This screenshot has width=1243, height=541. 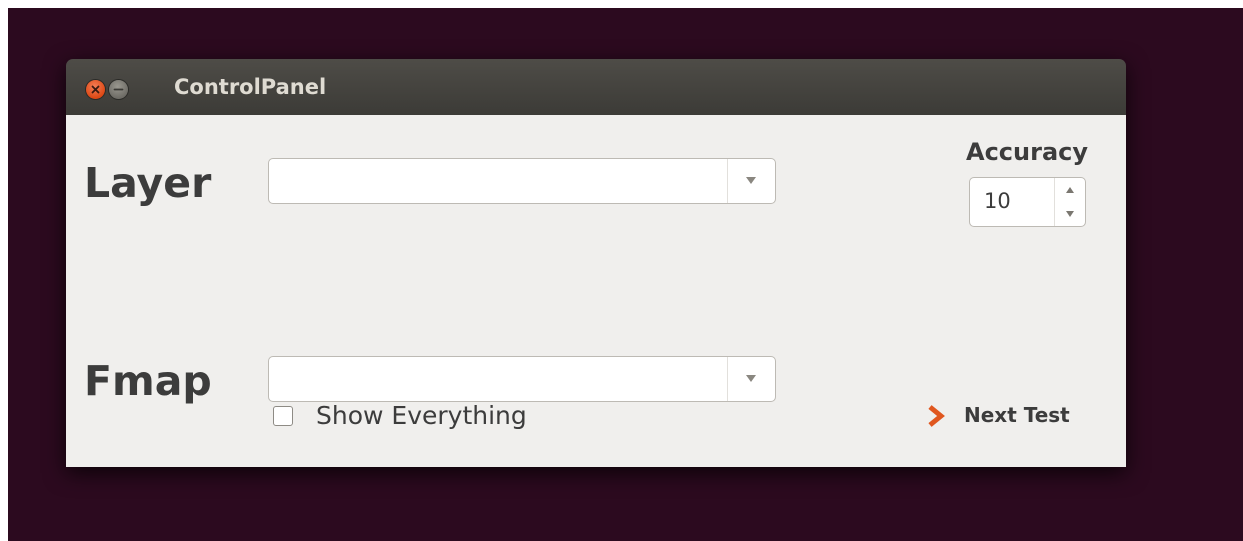 I want to click on next-test-button: Next Test, so click(x=1006, y=415).